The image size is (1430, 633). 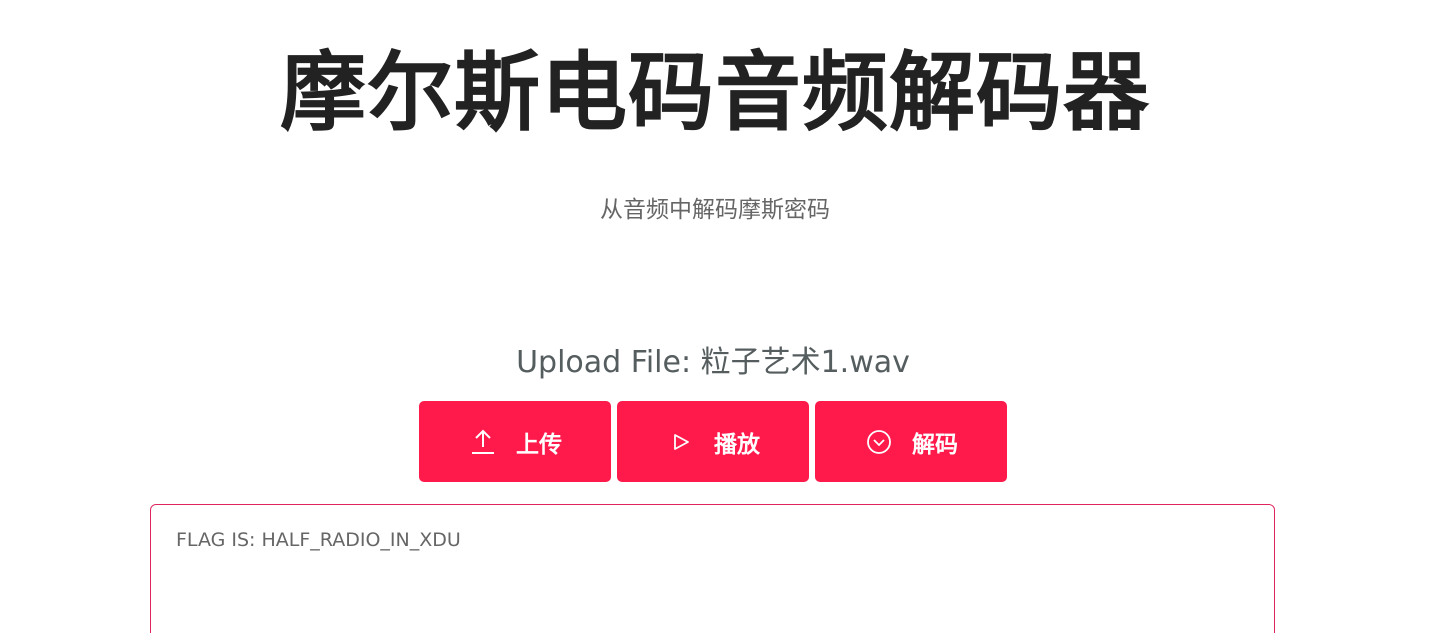 I want to click on action-button-row: 上传 播放 解码, so click(x=713, y=441).